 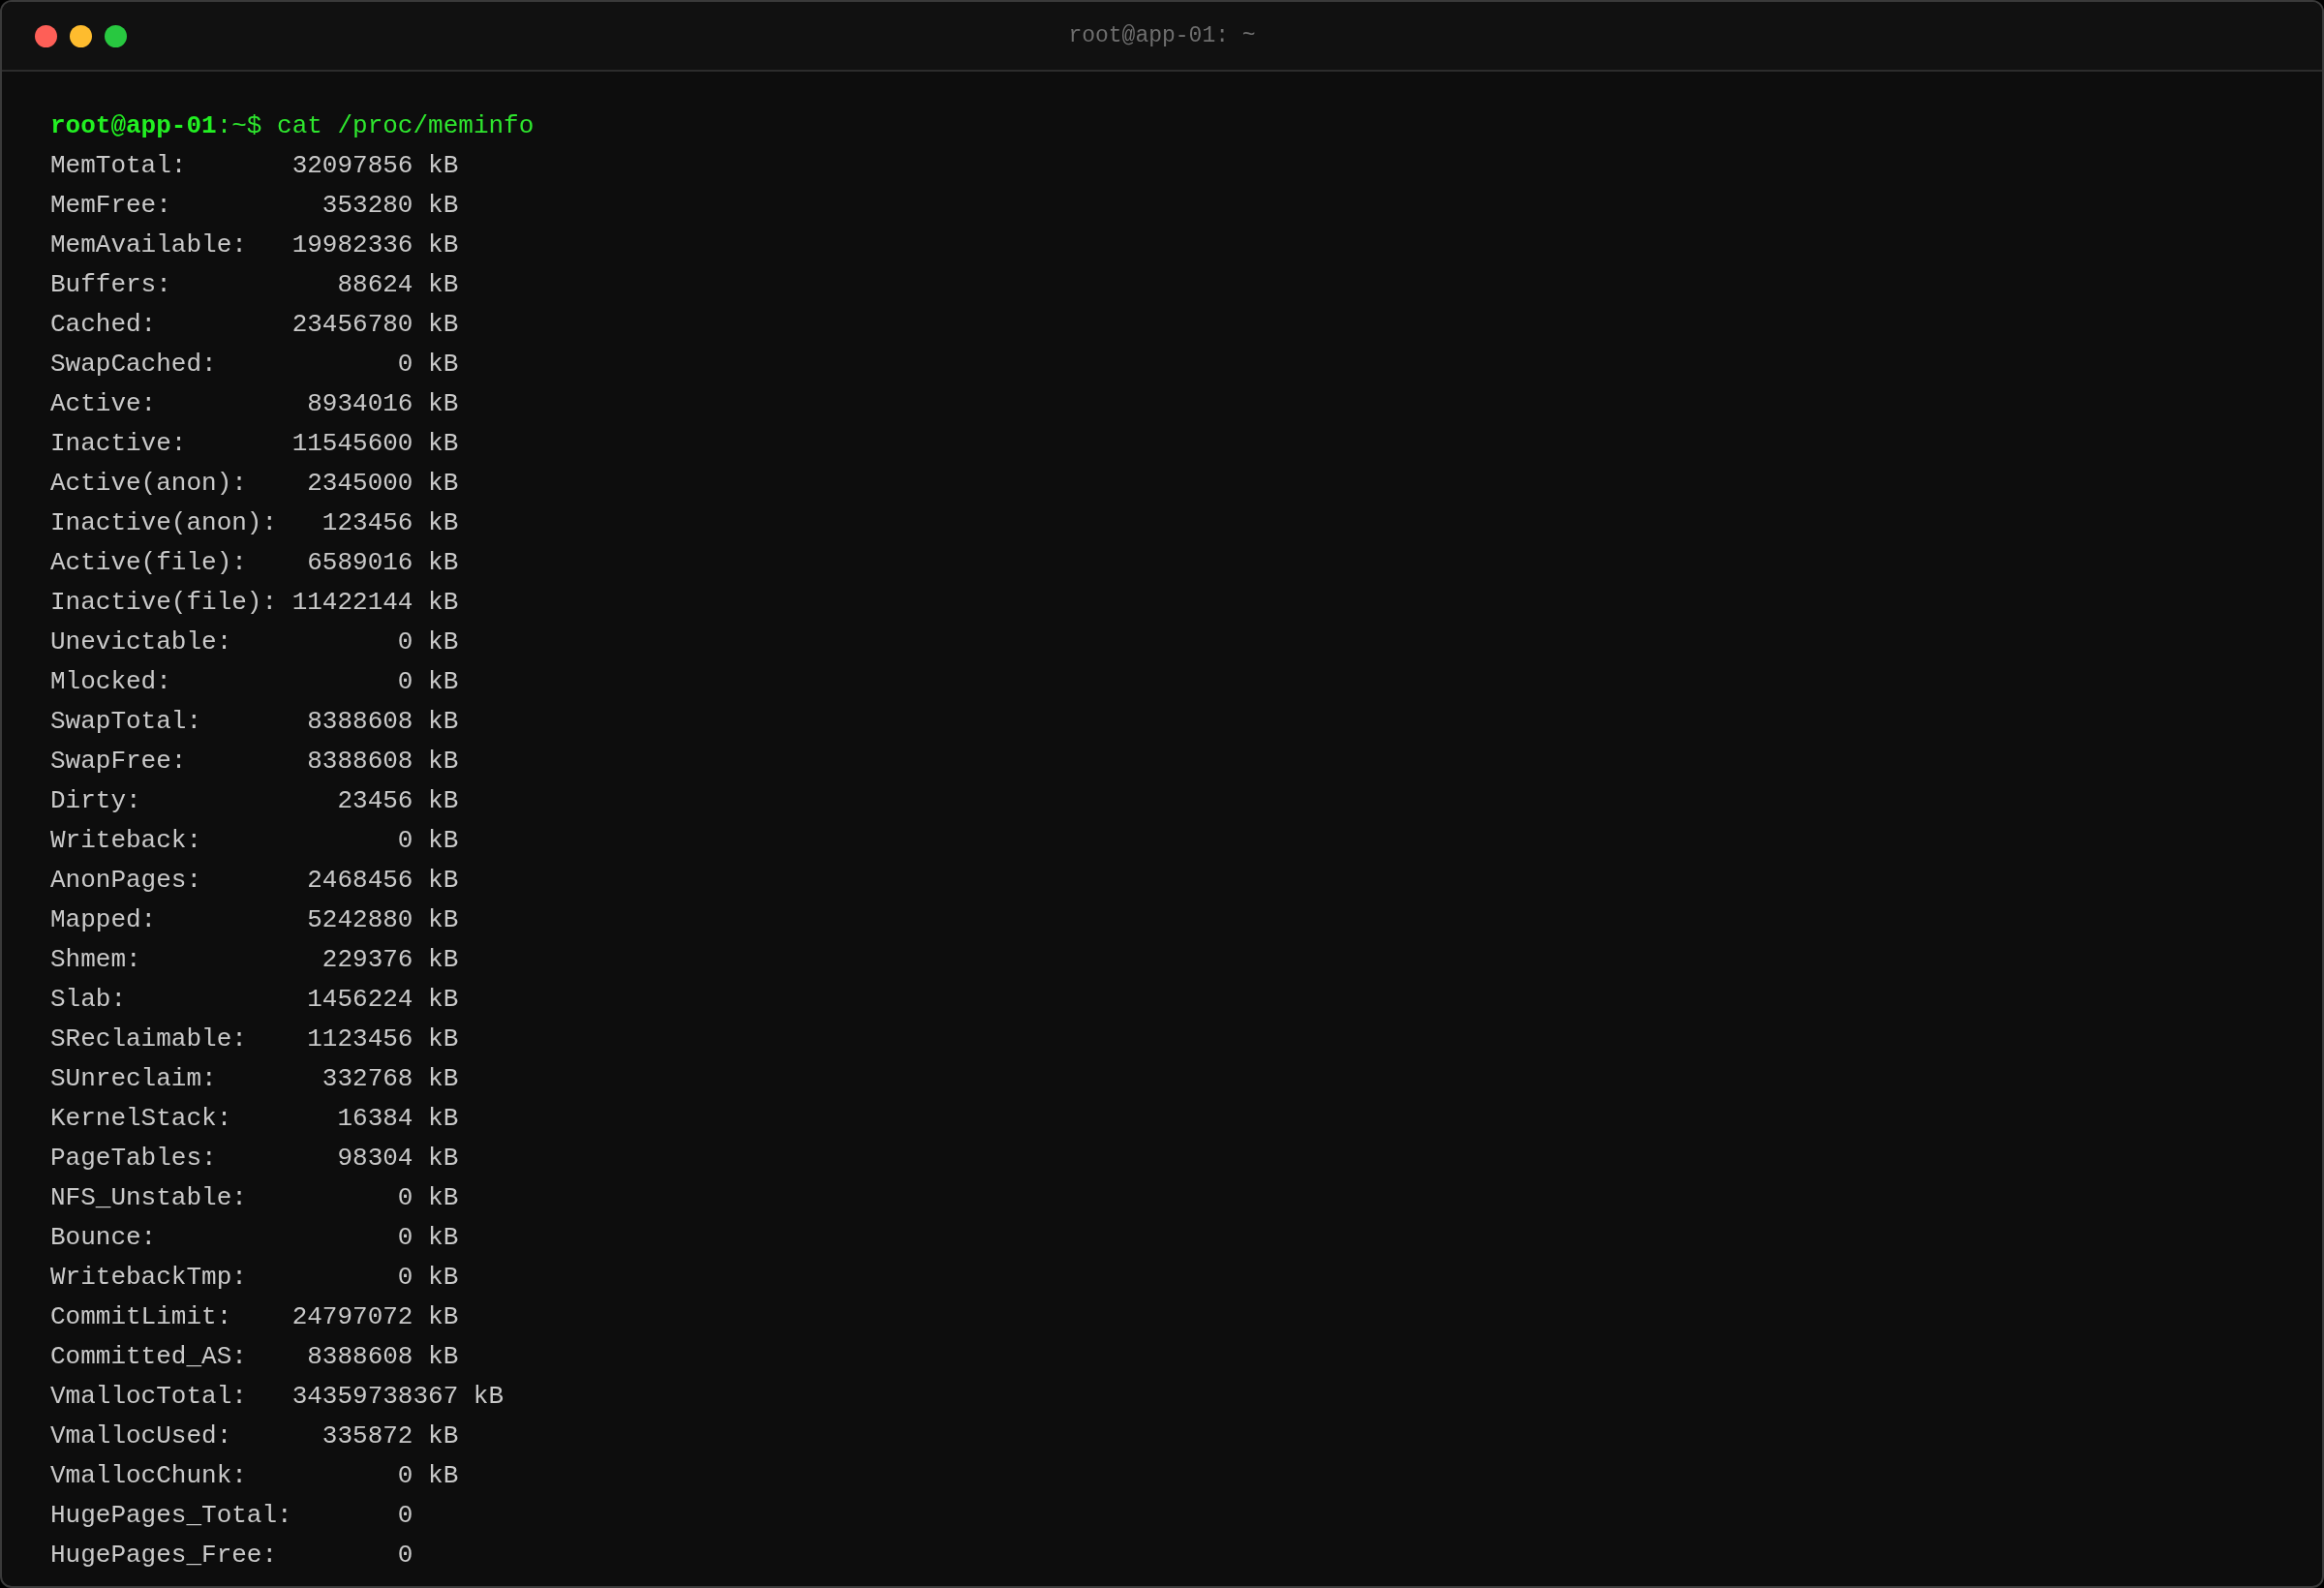 I want to click on meminfo-line: MemTotal: 32097856 kB, so click(x=254, y=166).